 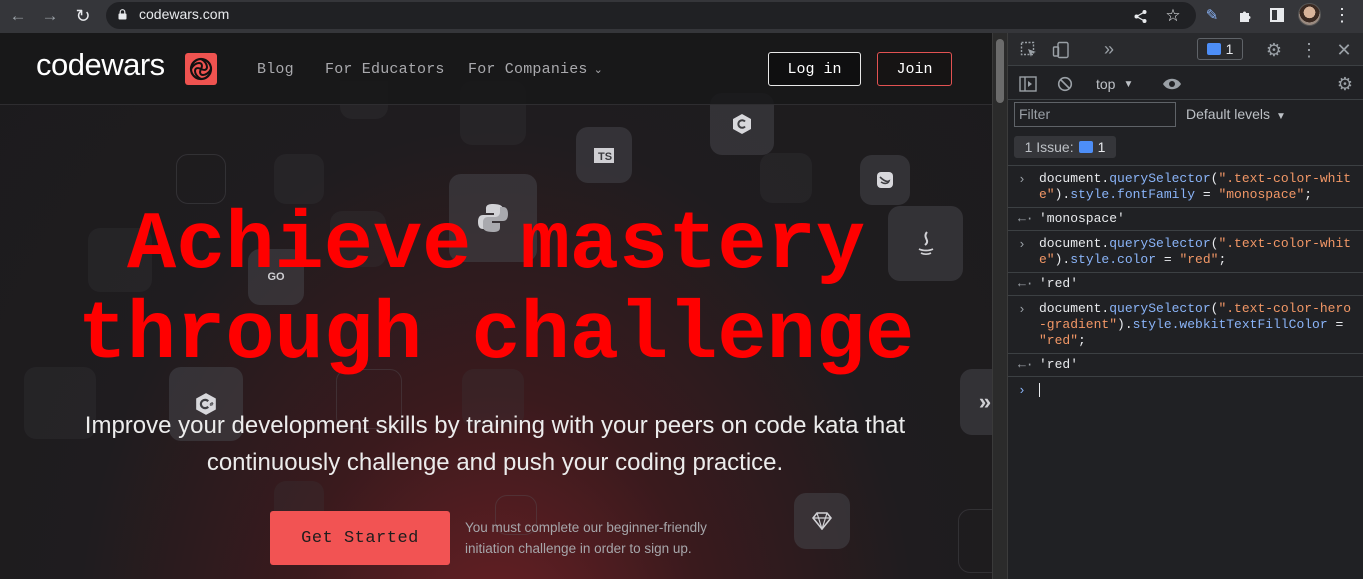 What do you see at coordinates (83, 16) in the screenshot?
I see `reload-icon: ↻` at bounding box center [83, 16].